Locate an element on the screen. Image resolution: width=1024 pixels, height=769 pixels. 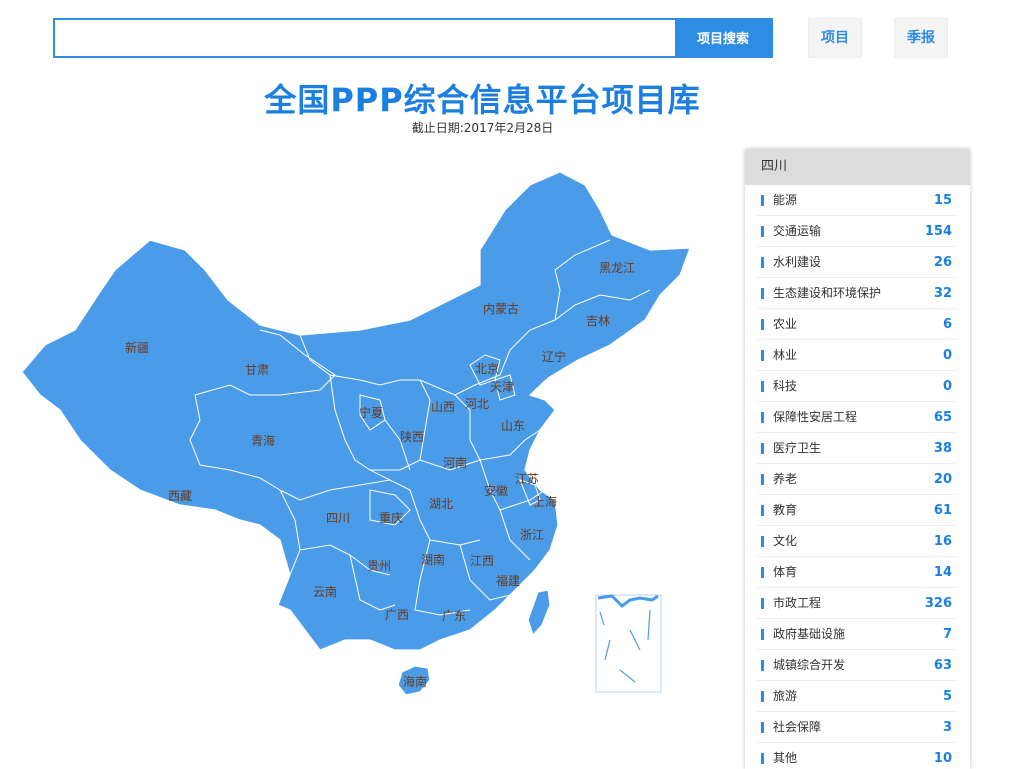
province-label-chongqing: 重庆 is located at coordinates (391, 518).